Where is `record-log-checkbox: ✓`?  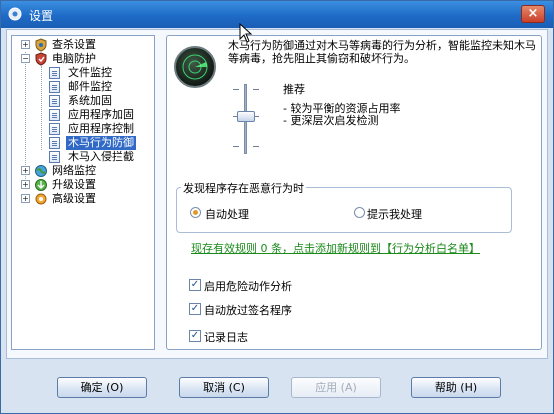 record-log-checkbox: ✓ is located at coordinates (195, 336).